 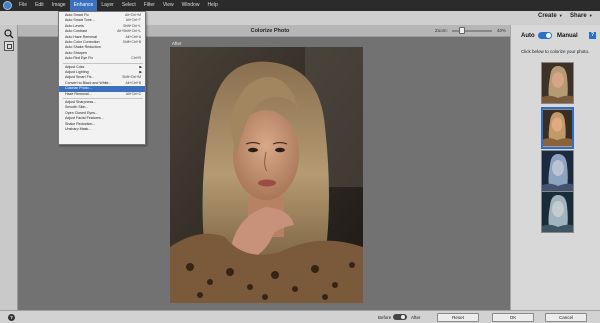 What do you see at coordinates (578, 16) in the screenshot?
I see `share-label: Share` at bounding box center [578, 16].